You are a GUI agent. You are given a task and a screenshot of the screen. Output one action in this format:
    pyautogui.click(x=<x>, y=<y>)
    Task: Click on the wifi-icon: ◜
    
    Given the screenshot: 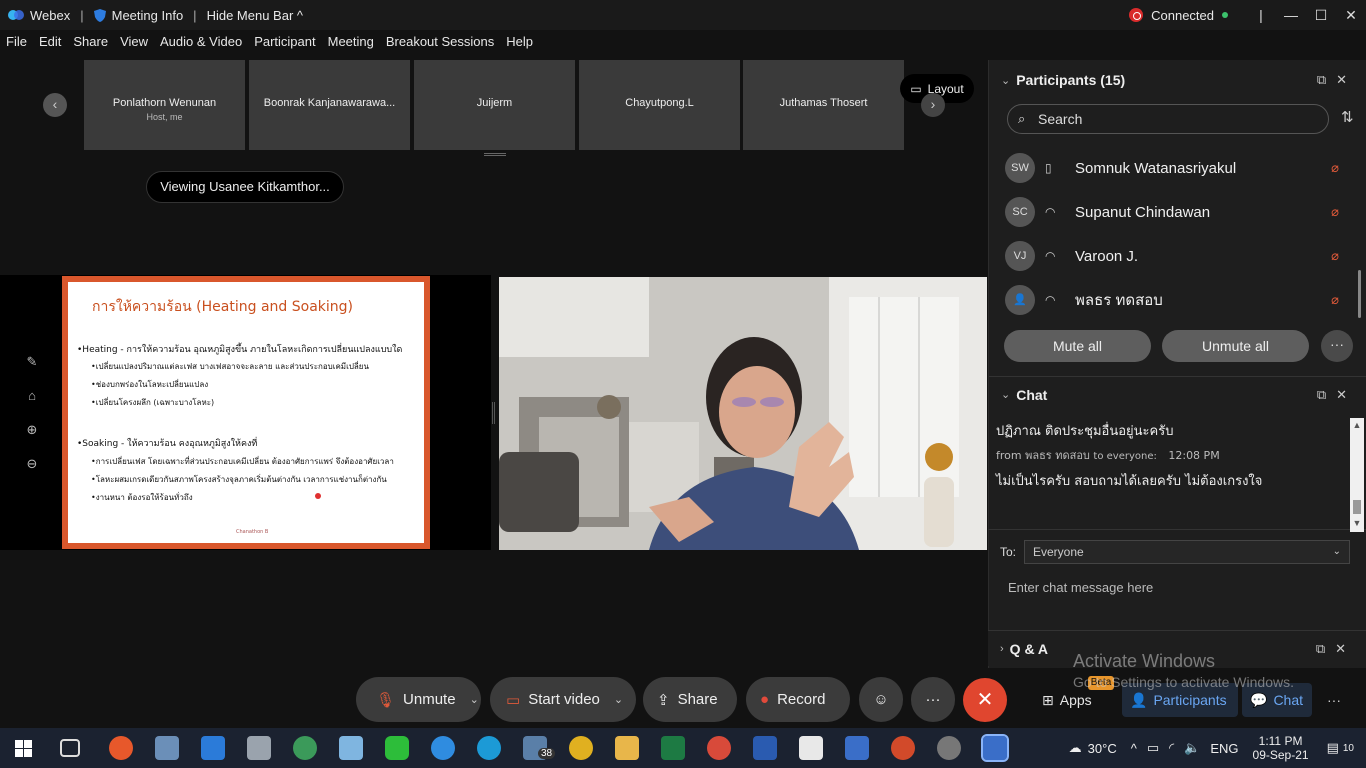 What is the action you would take?
    pyautogui.click(x=1171, y=748)
    